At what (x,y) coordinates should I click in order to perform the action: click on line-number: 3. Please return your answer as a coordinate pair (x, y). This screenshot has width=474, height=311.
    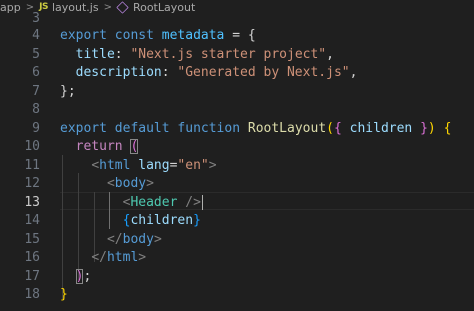
    Looking at the image, I should click on (36, 18).